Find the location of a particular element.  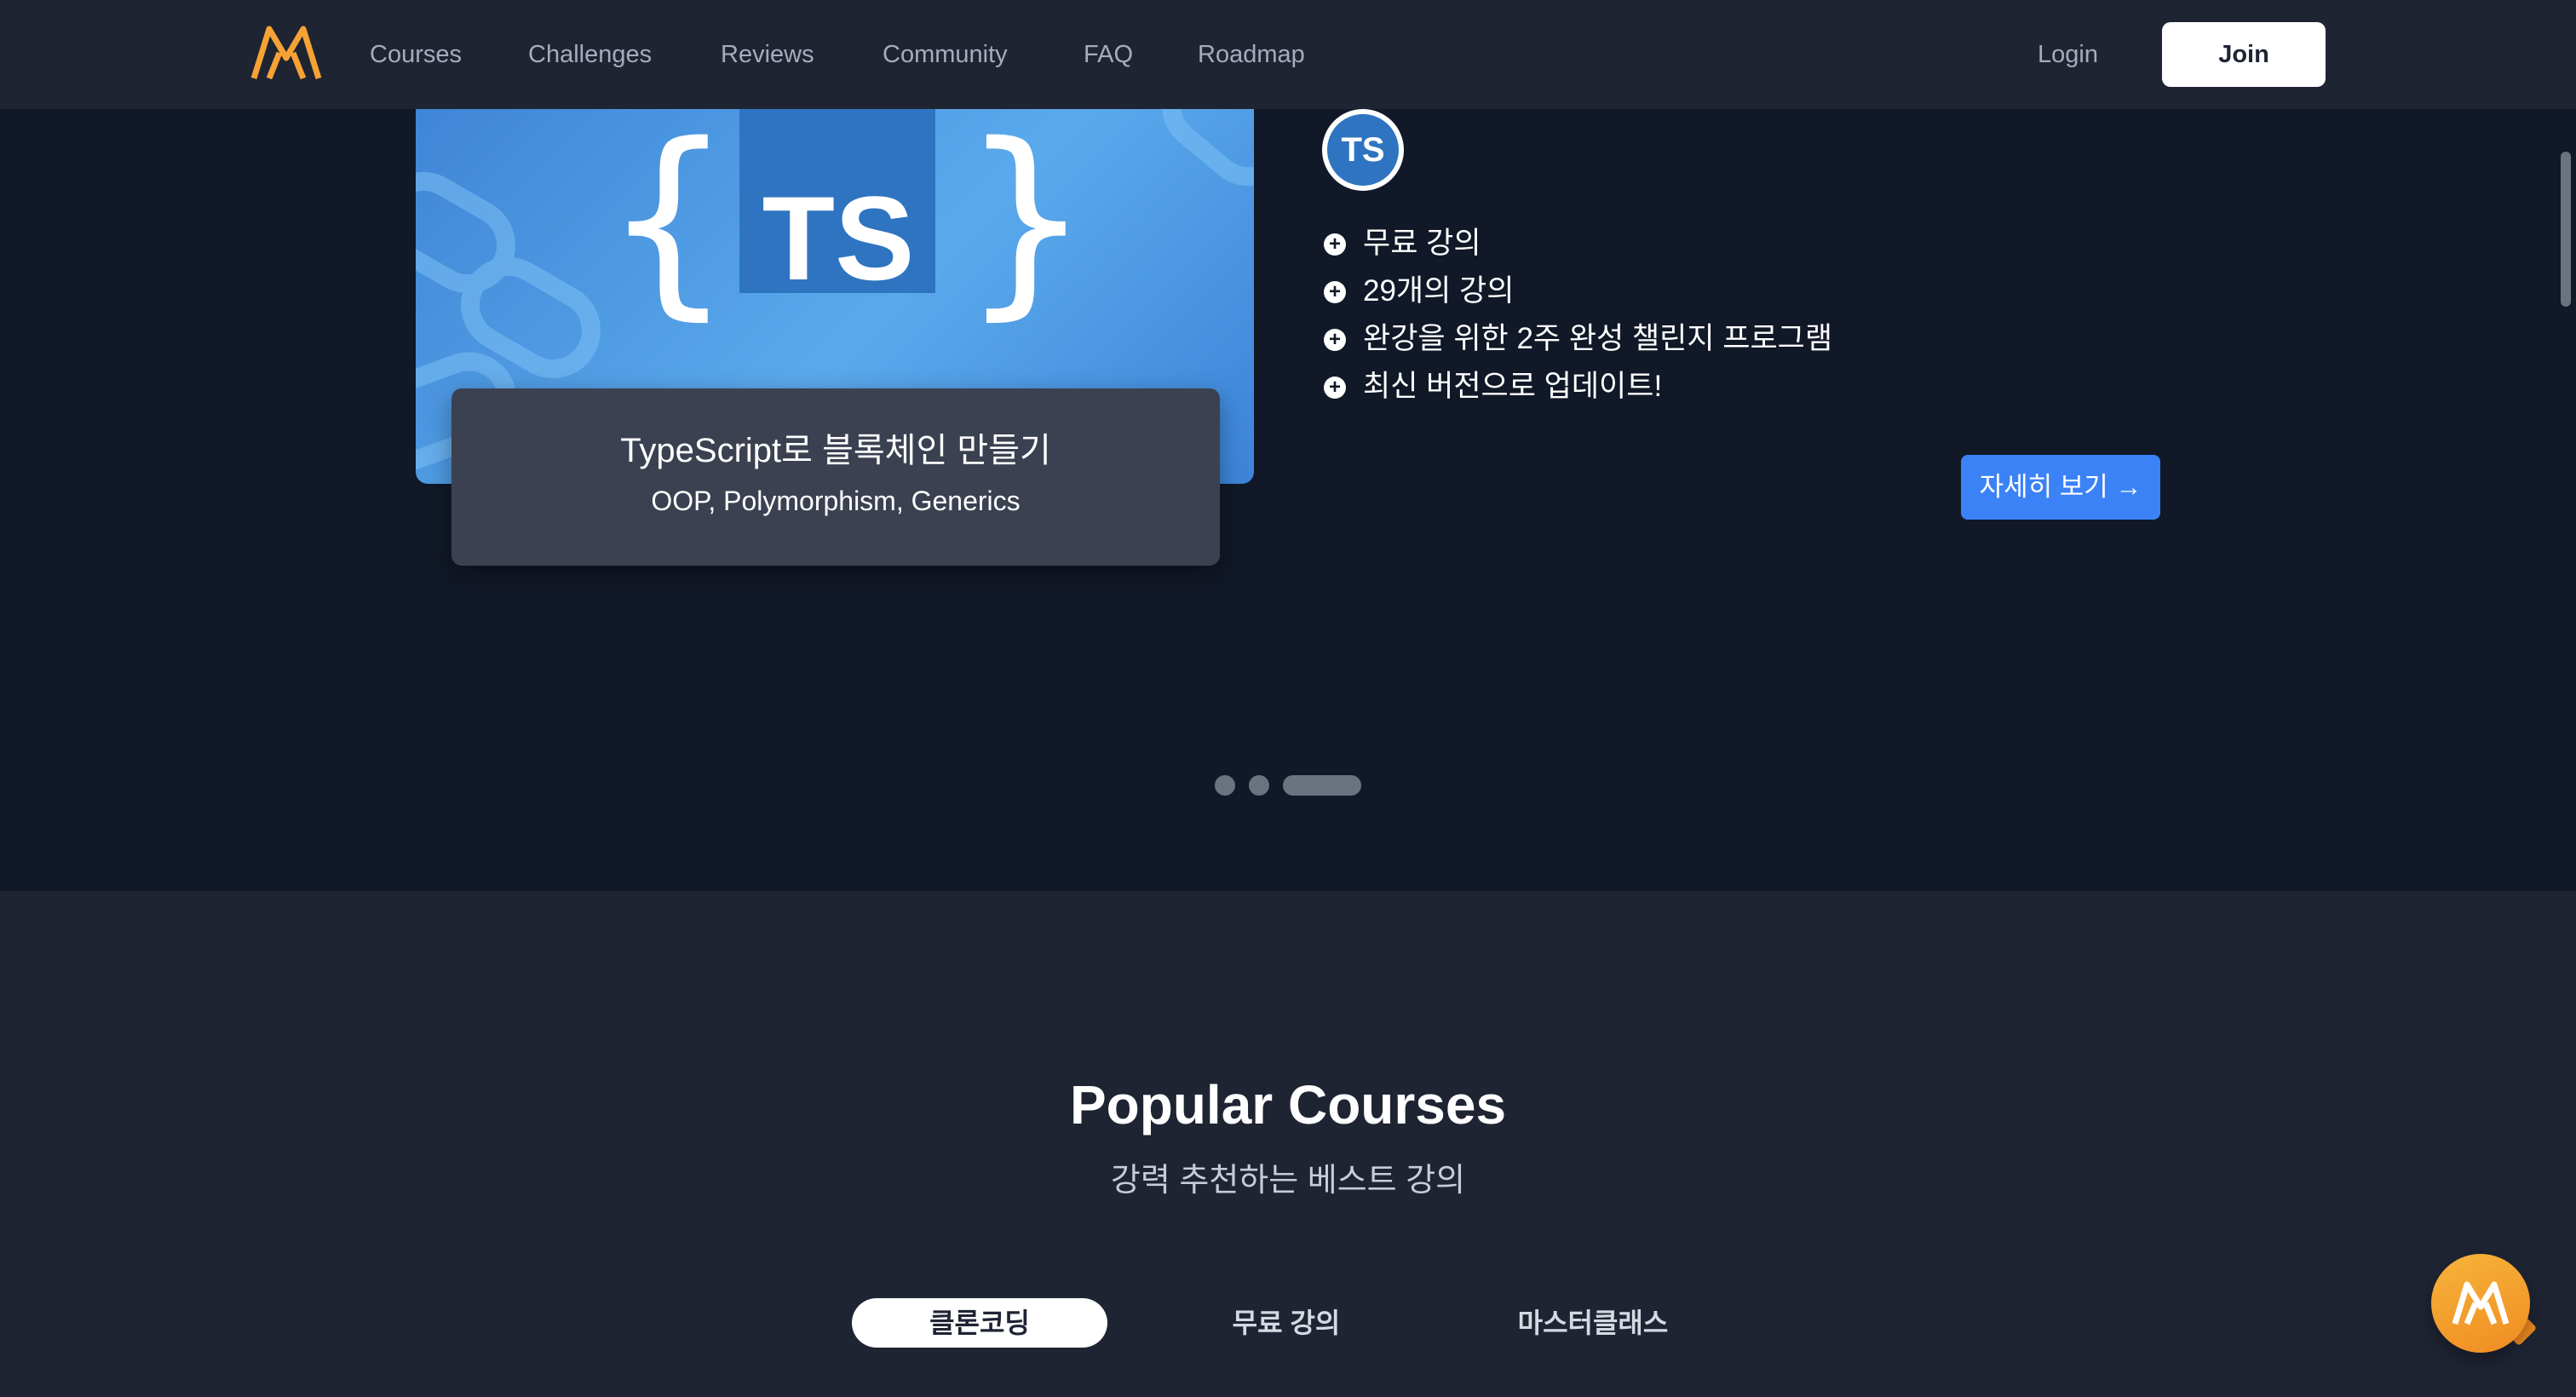

nav-faq: FAQ is located at coordinates (1108, 54).